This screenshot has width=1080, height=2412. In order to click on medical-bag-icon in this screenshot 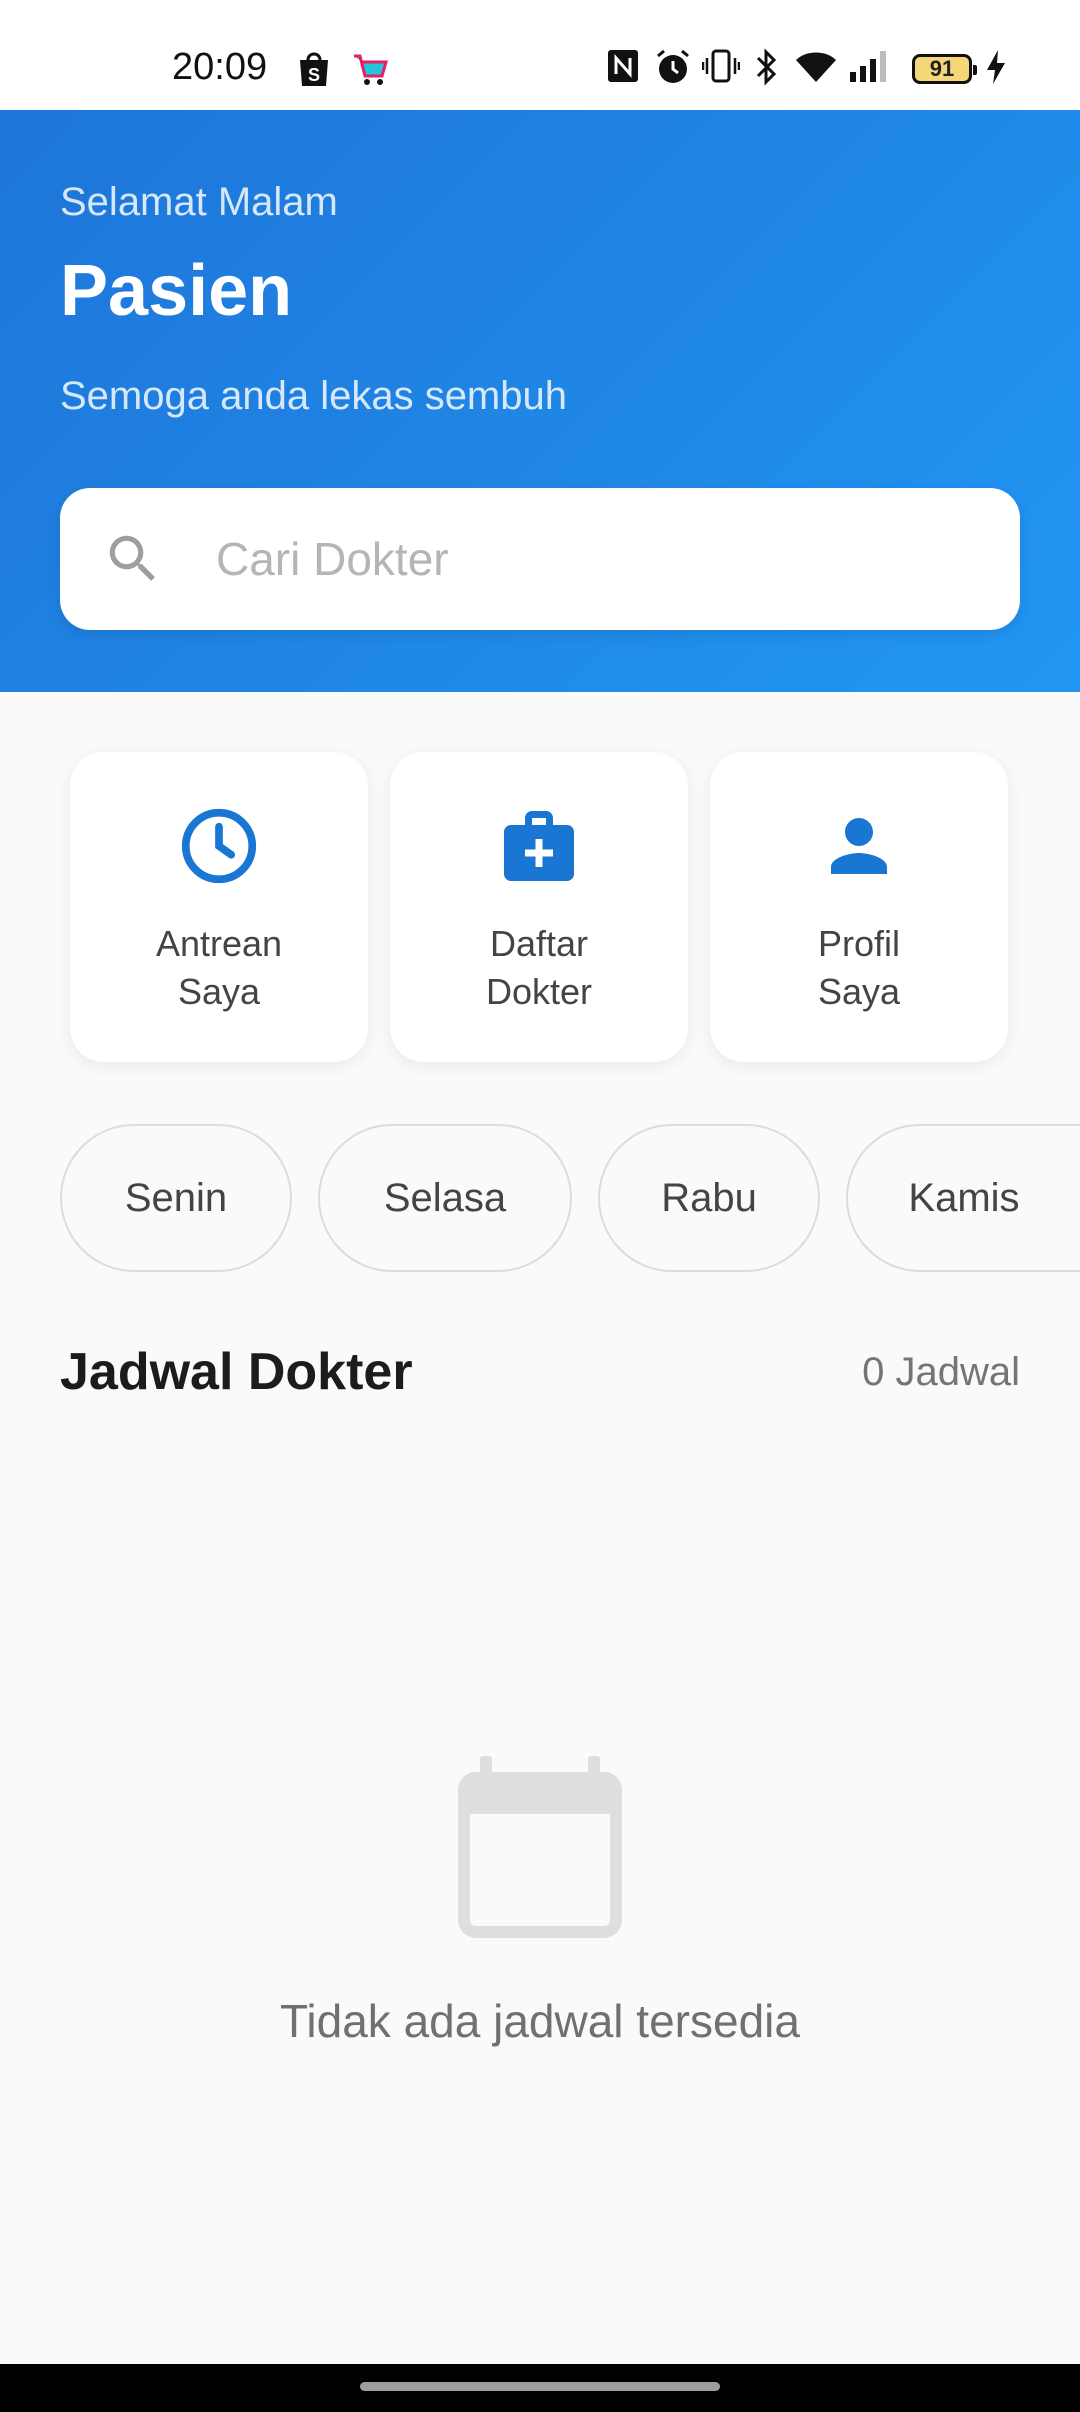, I will do `click(539, 846)`.